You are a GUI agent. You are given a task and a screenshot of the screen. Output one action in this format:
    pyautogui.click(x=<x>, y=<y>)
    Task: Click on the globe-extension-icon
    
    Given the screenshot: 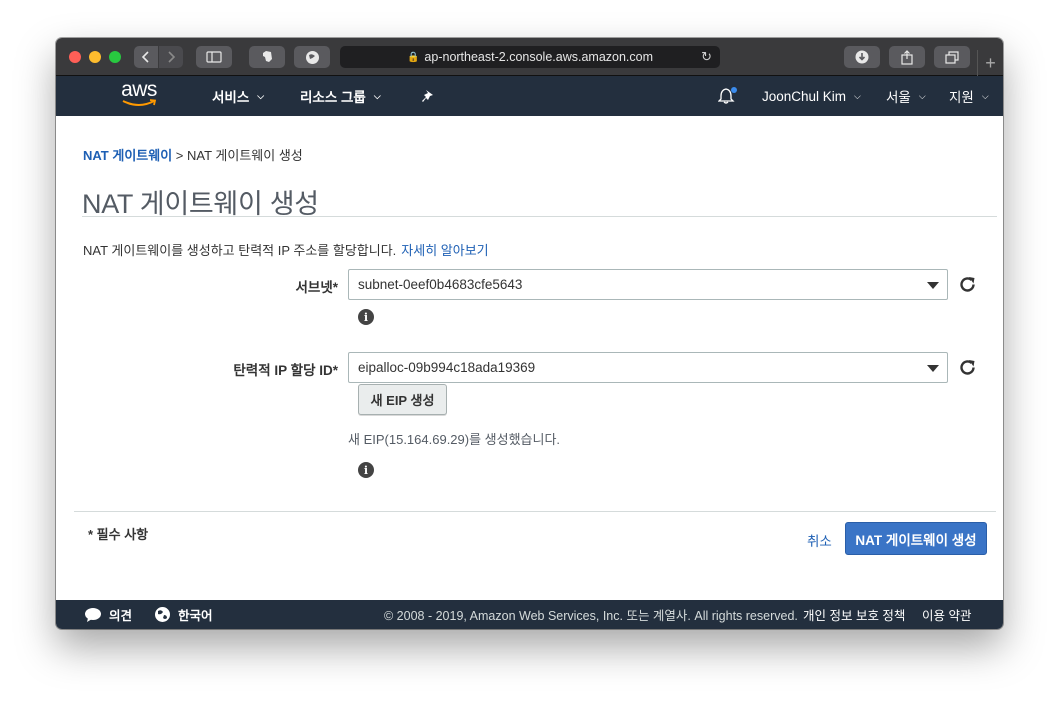 What is the action you would take?
    pyautogui.click(x=312, y=57)
    